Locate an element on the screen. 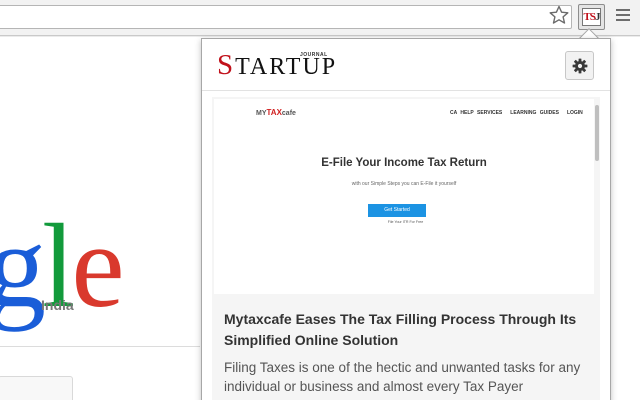 This screenshot has height=400, width=640. preview-nav: CA HELP SERVICES LEARNING GUIDES LOGIN is located at coordinates (520, 113).